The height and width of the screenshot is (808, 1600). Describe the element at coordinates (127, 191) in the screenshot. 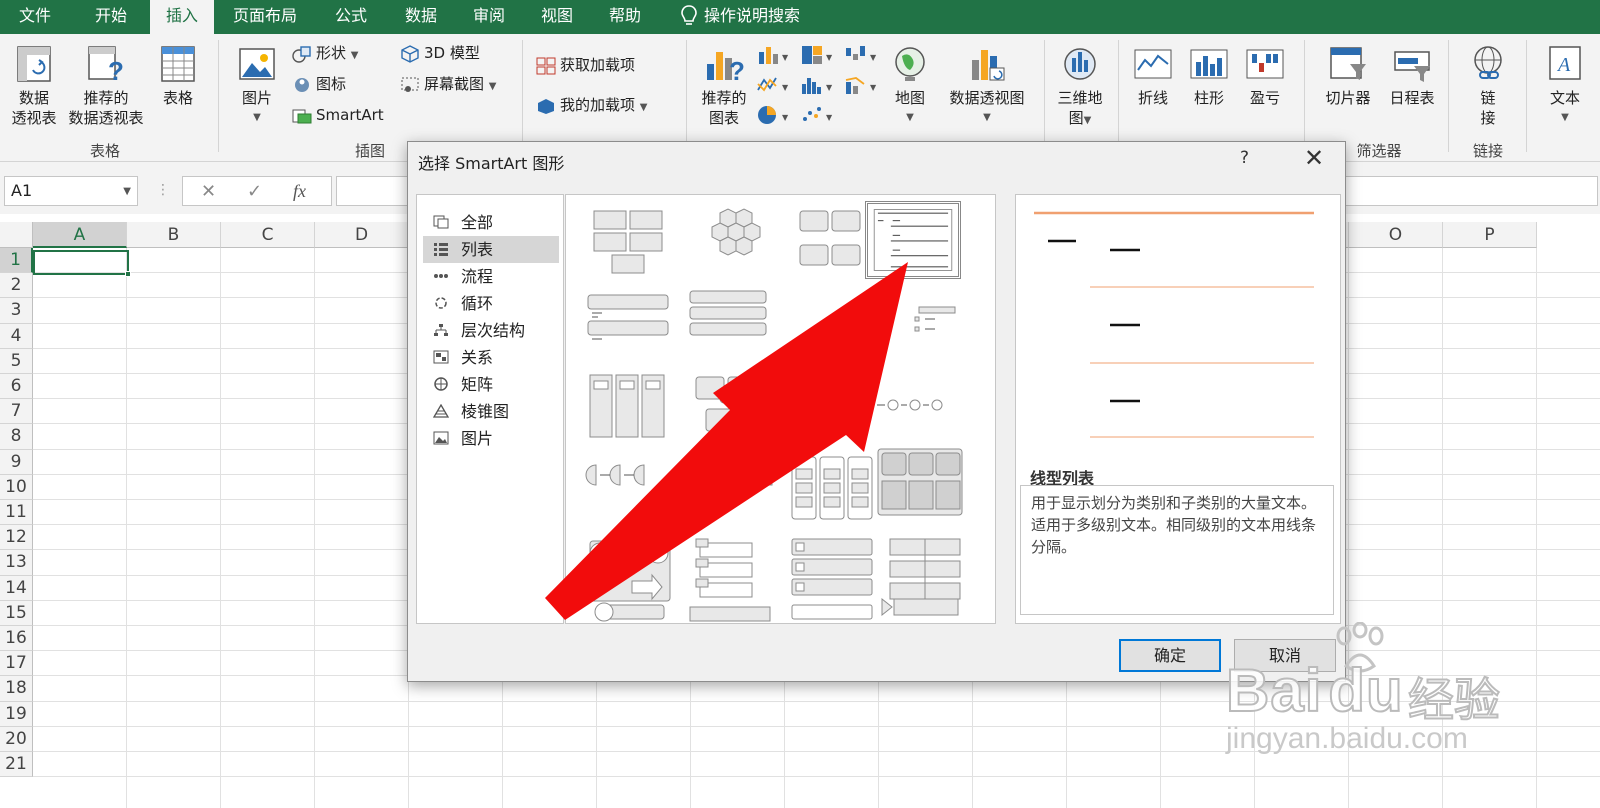

I see `chevron-down-icon: ▼` at that location.